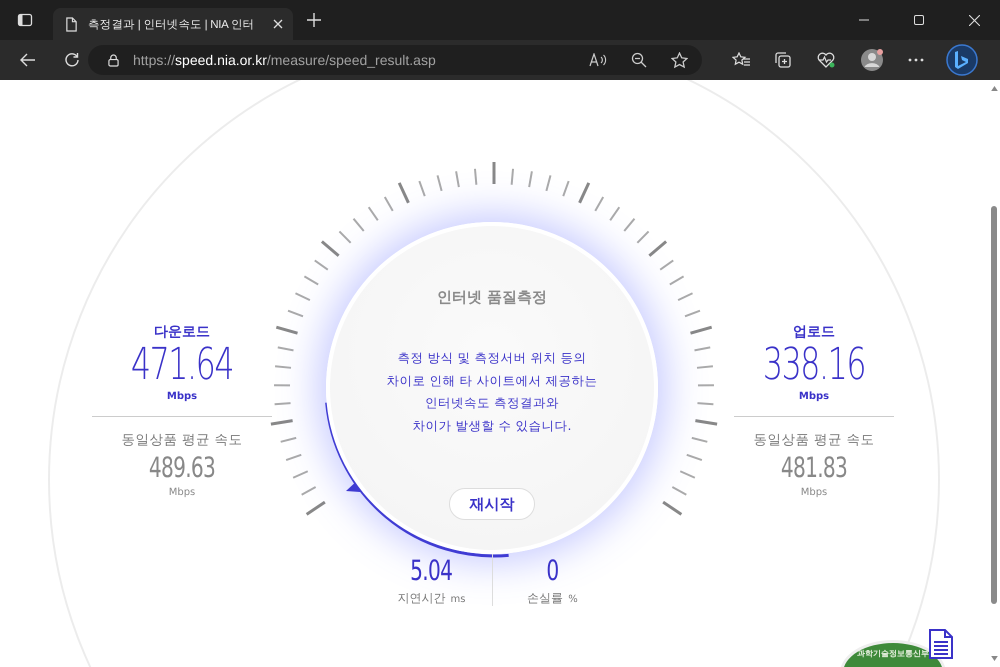 The width and height of the screenshot is (1000, 667). I want to click on seal-text: 과학기술정보통신부, so click(893, 654).